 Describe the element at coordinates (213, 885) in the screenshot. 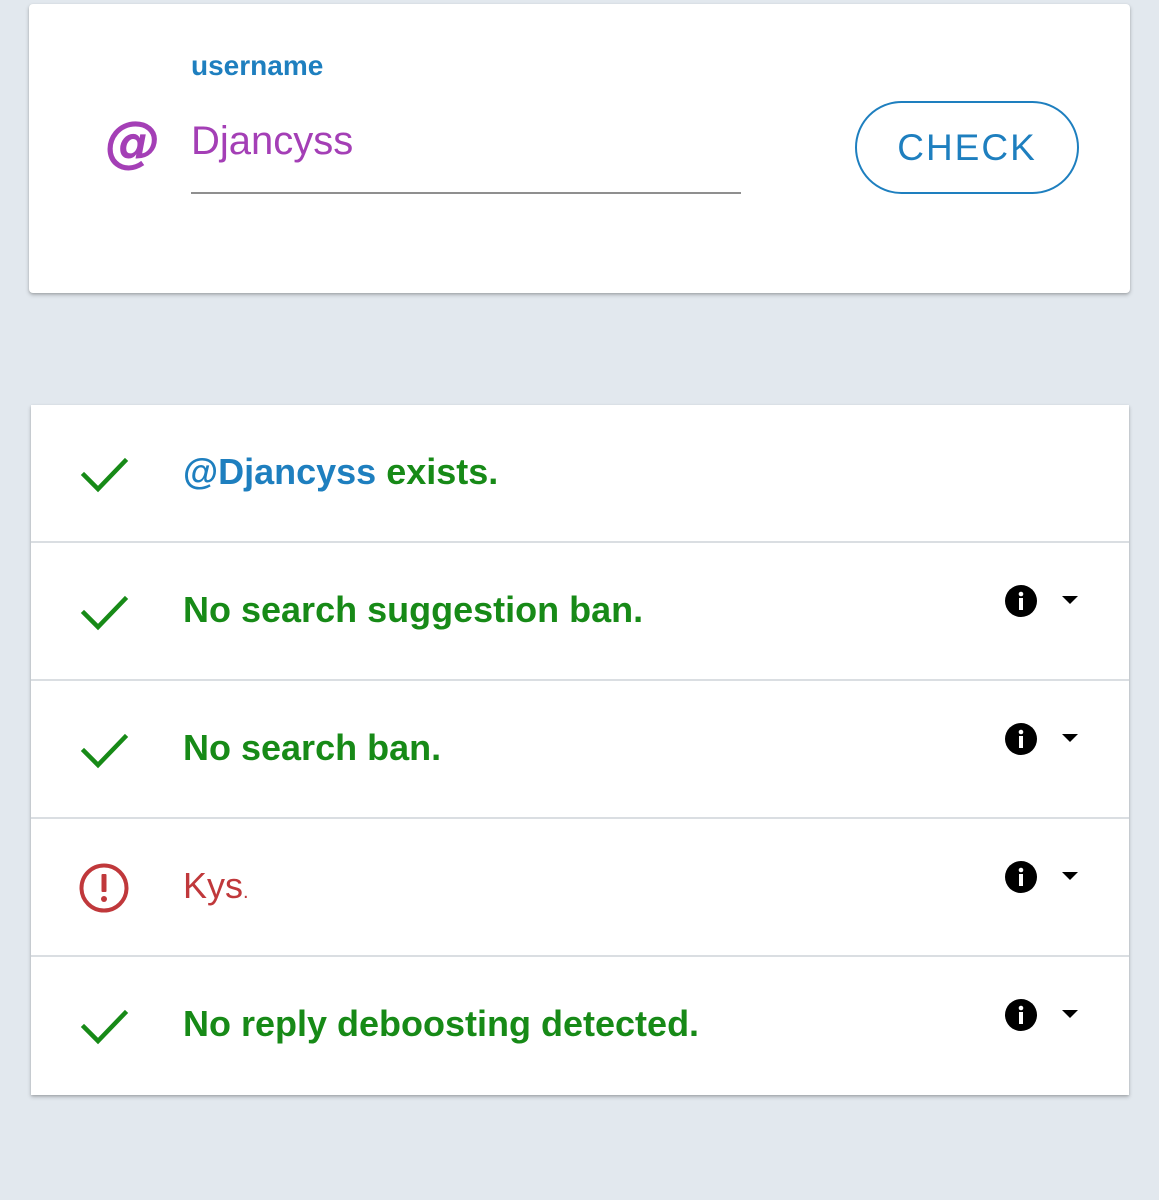

I see `warning-text: Kys` at that location.